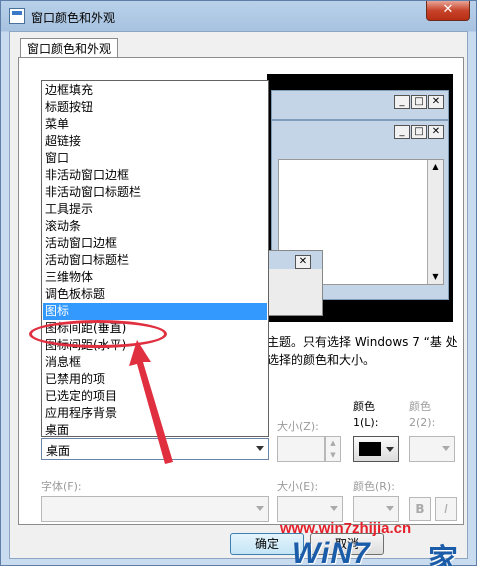 The image size is (477, 566). Describe the element at coordinates (155, 90) in the screenshot. I see `dropdown-option: 边框填充` at that location.